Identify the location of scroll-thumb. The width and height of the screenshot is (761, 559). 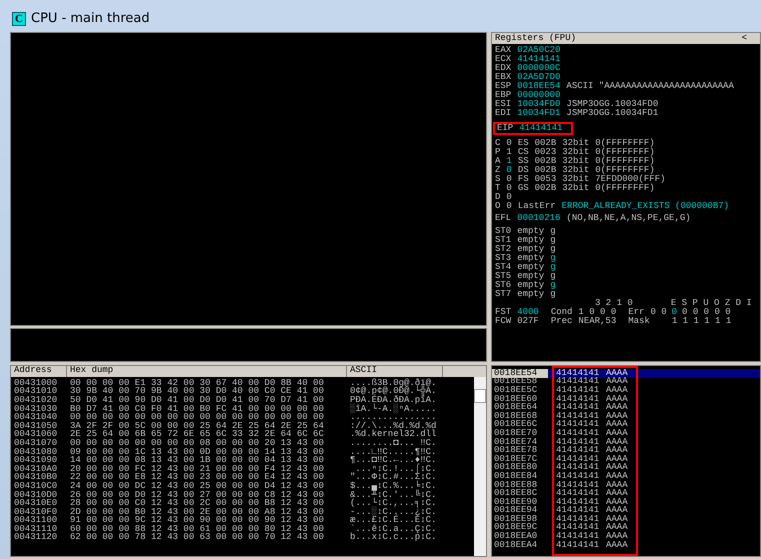
(480, 396).